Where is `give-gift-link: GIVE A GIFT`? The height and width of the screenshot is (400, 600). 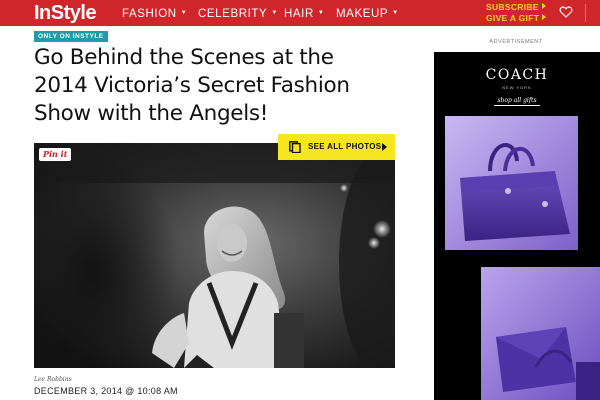 give-gift-link: GIVE A GIFT is located at coordinates (516, 18).